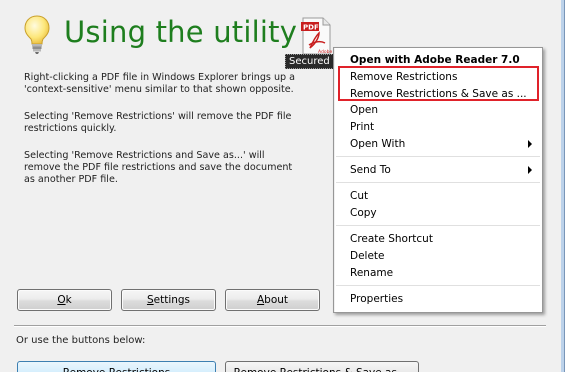 The image size is (565, 372). I want to click on menu-item-send-to: Send To, so click(441, 170).